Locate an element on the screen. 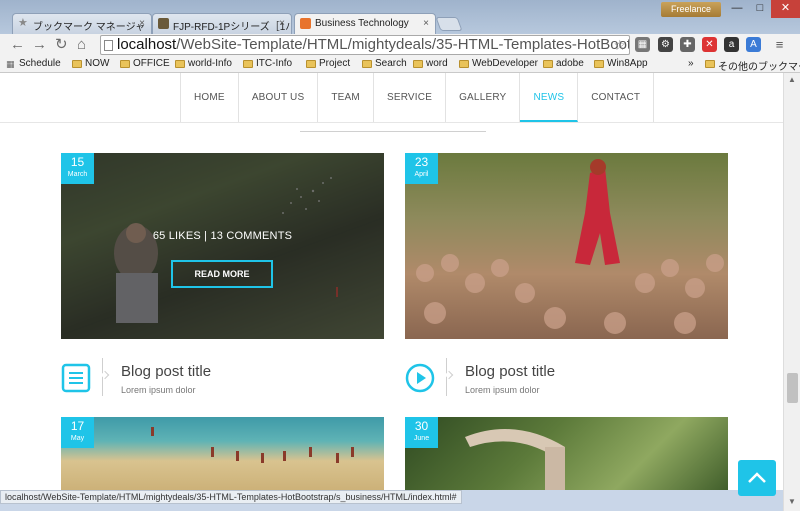 This screenshot has height=511, width=800. amazon-icon: a is located at coordinates (731, 44).